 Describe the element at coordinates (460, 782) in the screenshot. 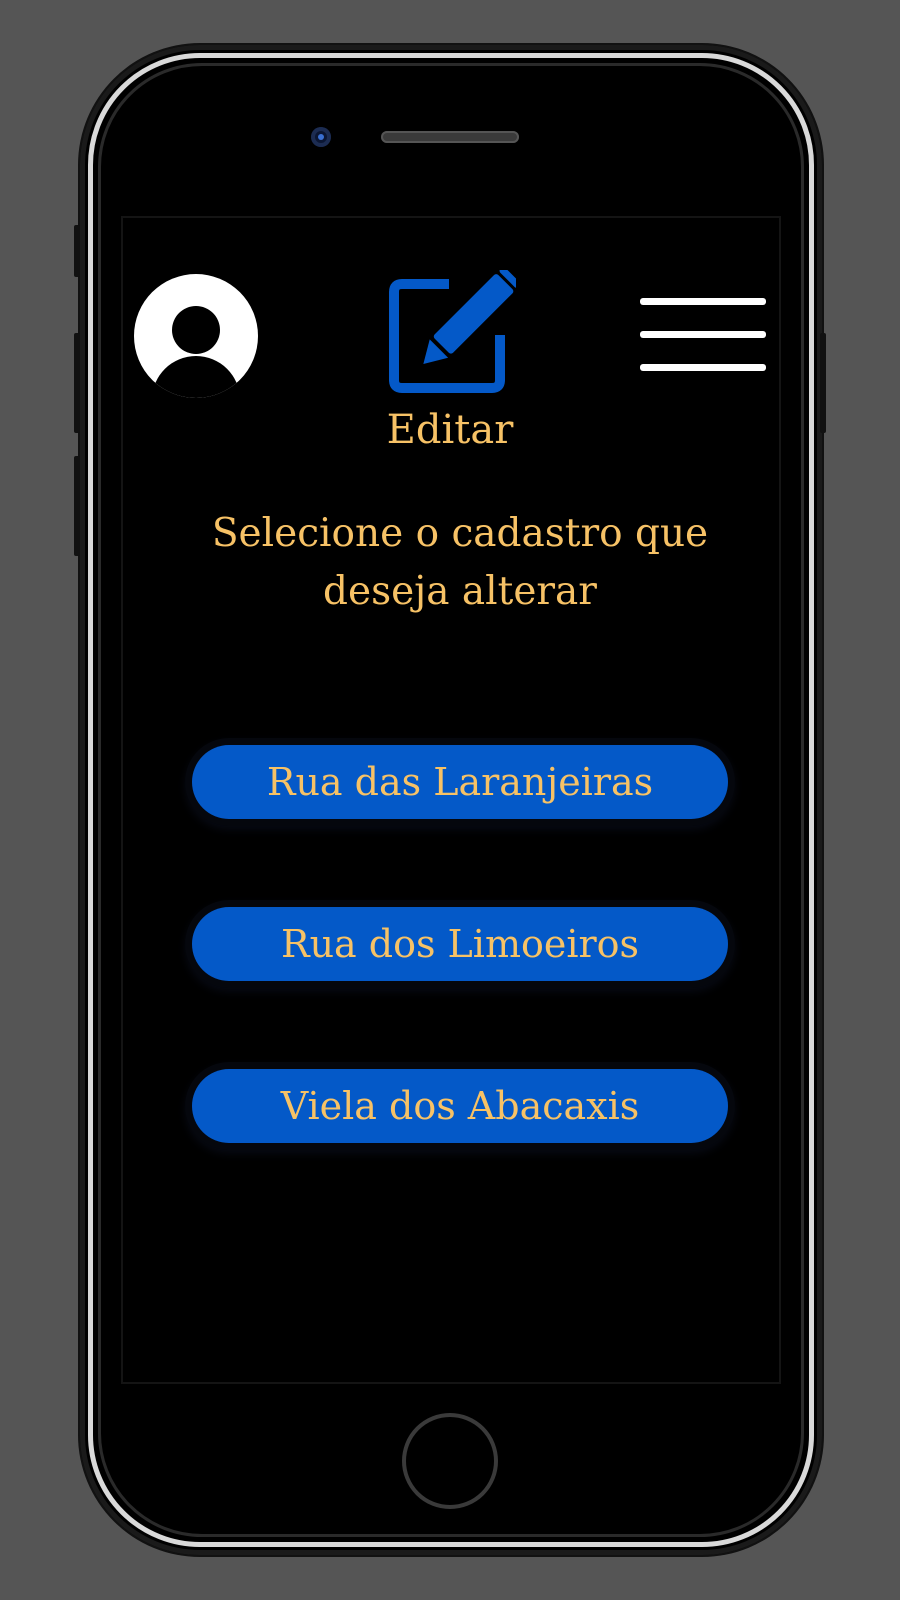

I see `record-button-rua-das-laranjeiras: Rua das Laranjeiras` at that location.